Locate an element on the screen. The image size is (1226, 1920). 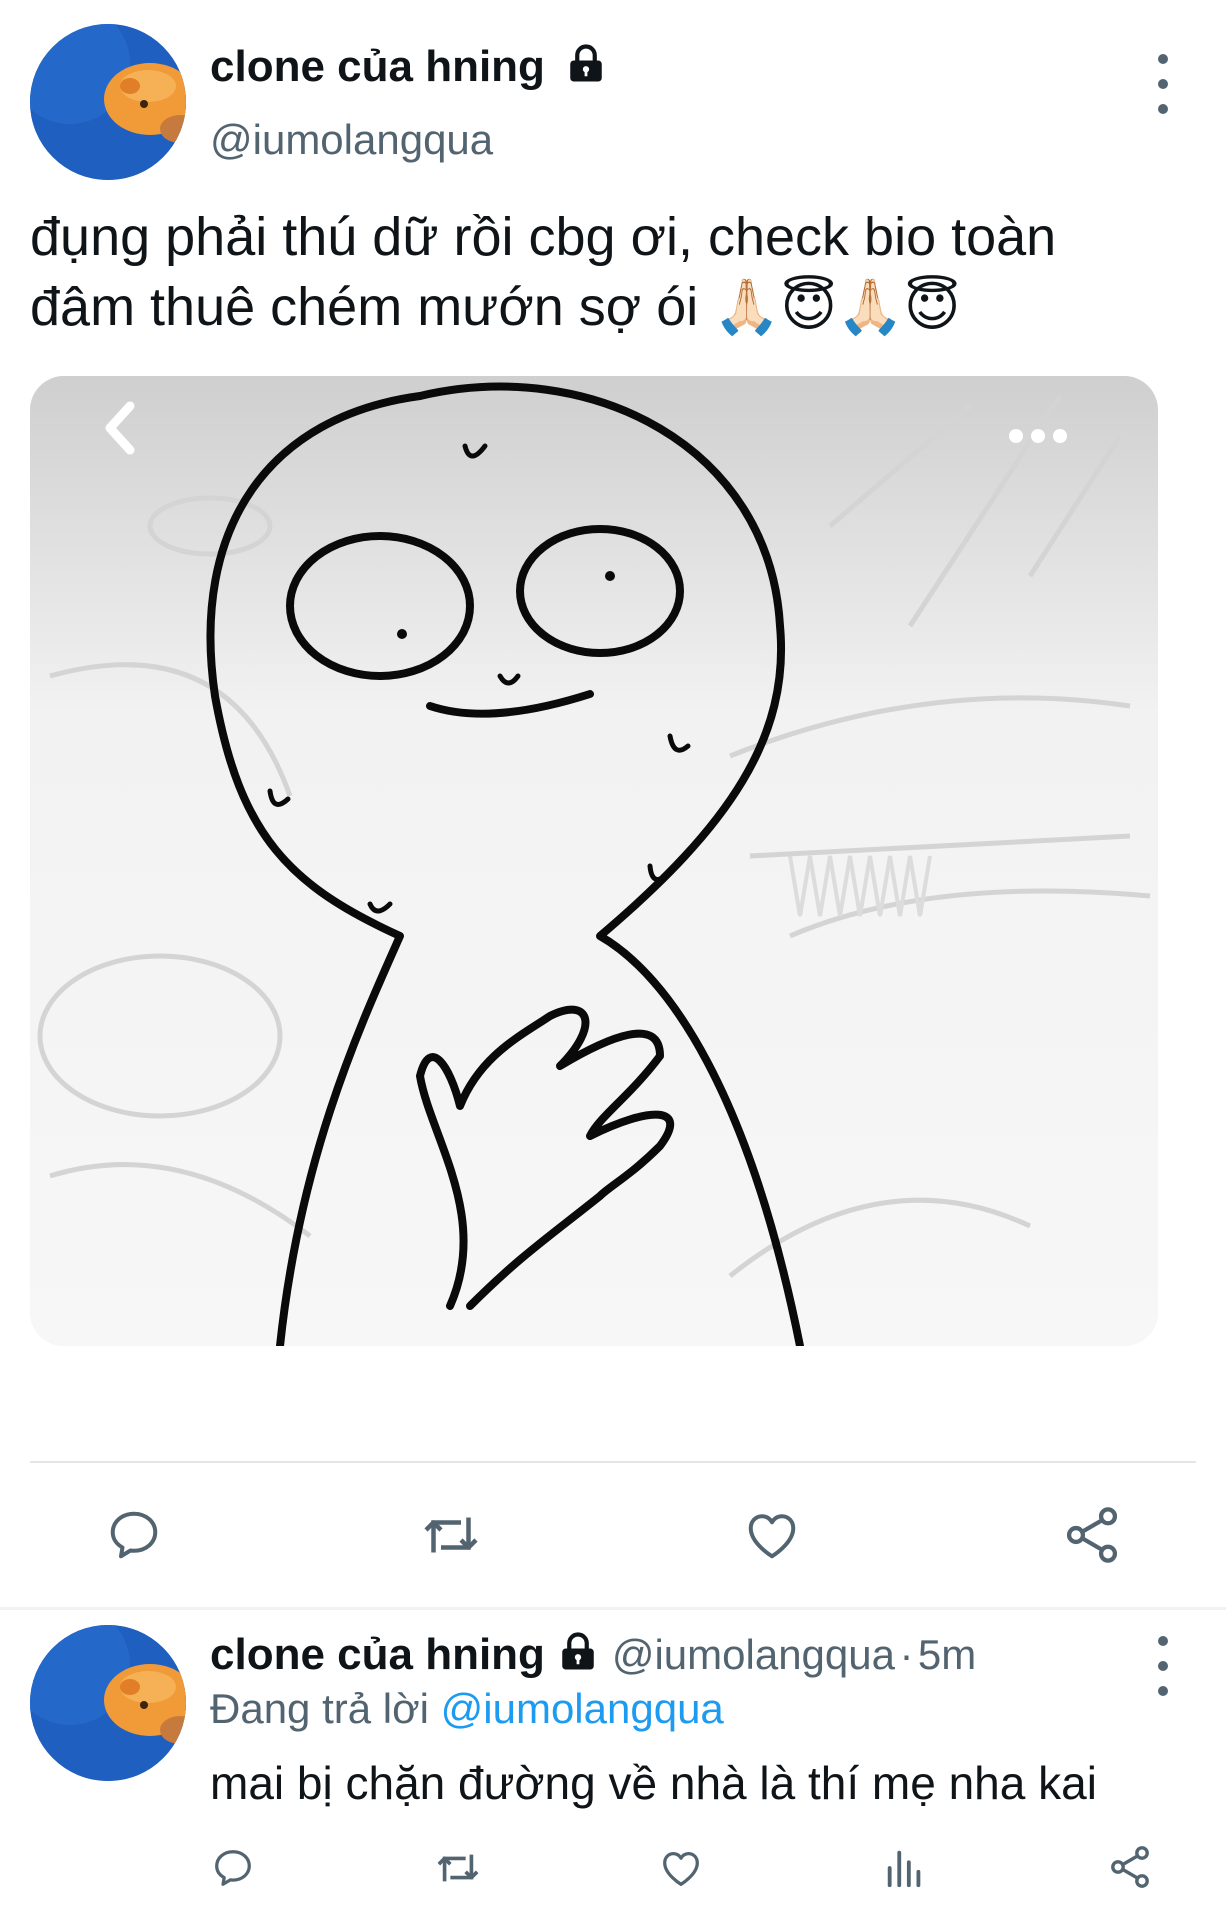
reply-reply-icon is located at coordinates (233, 1868).